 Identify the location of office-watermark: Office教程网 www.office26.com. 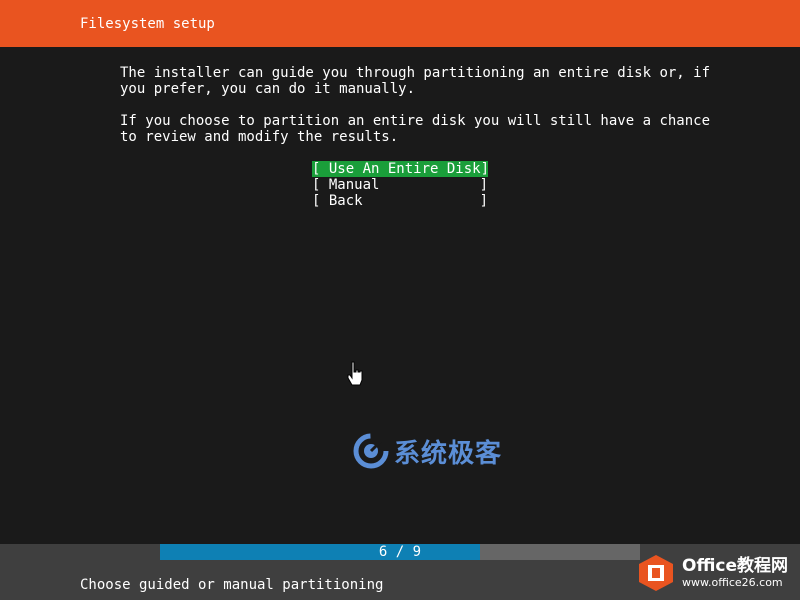
(718, 573).